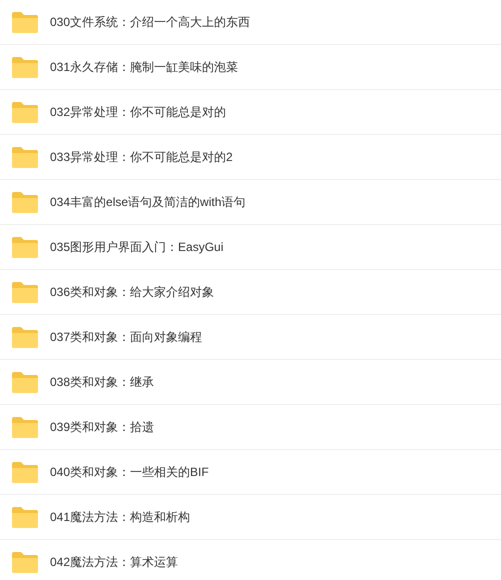 Image resolution: width=501 pixels, height=580 pixels. Describe the element at coordinates (129, 472) in the screenshot. I see `folder-name: 040类和对象：一些相关的BIF` at that location.